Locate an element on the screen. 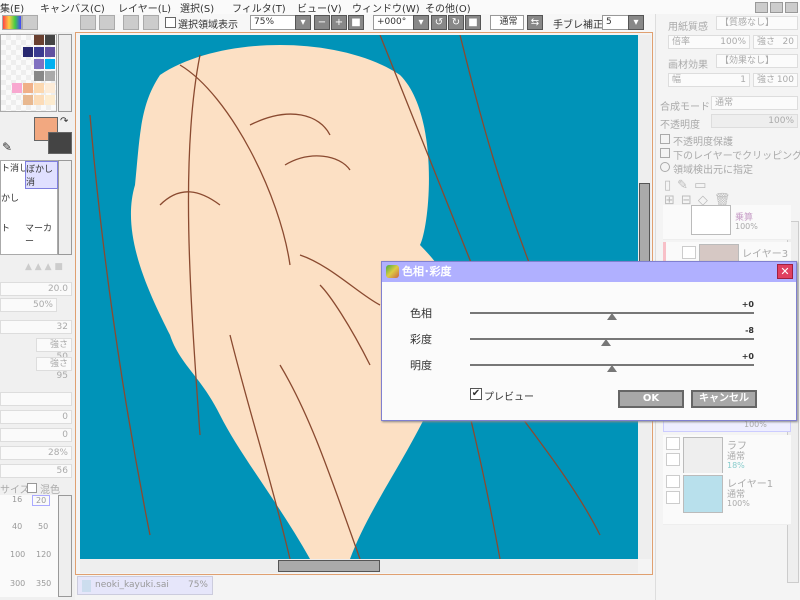 This screenshot has height=600, width=800. show-selection-checkbox is located at coordinates (170, 22).